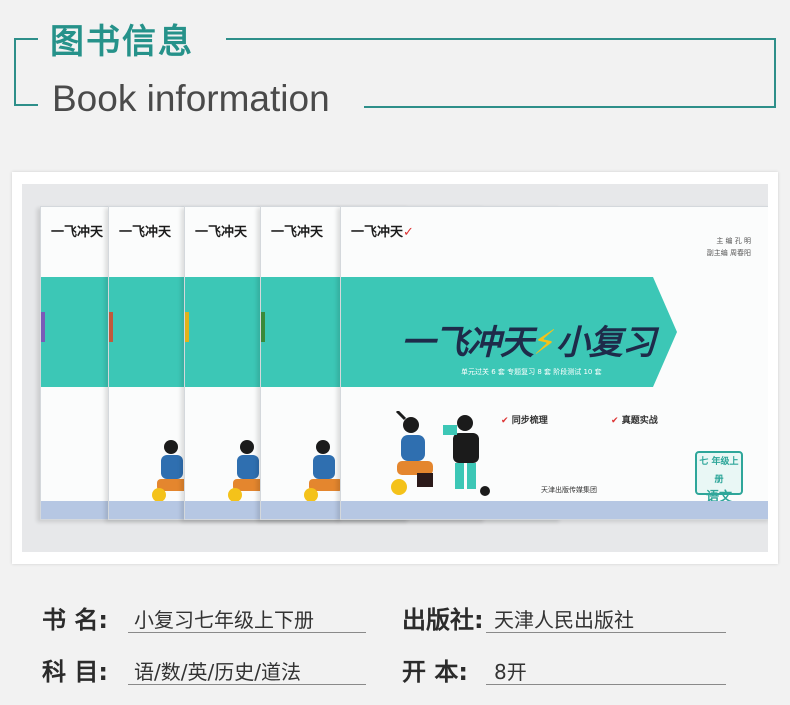 The image size is (790, 705). What do you see at coordinates (224, 620) in the screenshot?
I see `book-name-value: 小复习七年级上下册` at bounding box center [224, 620].